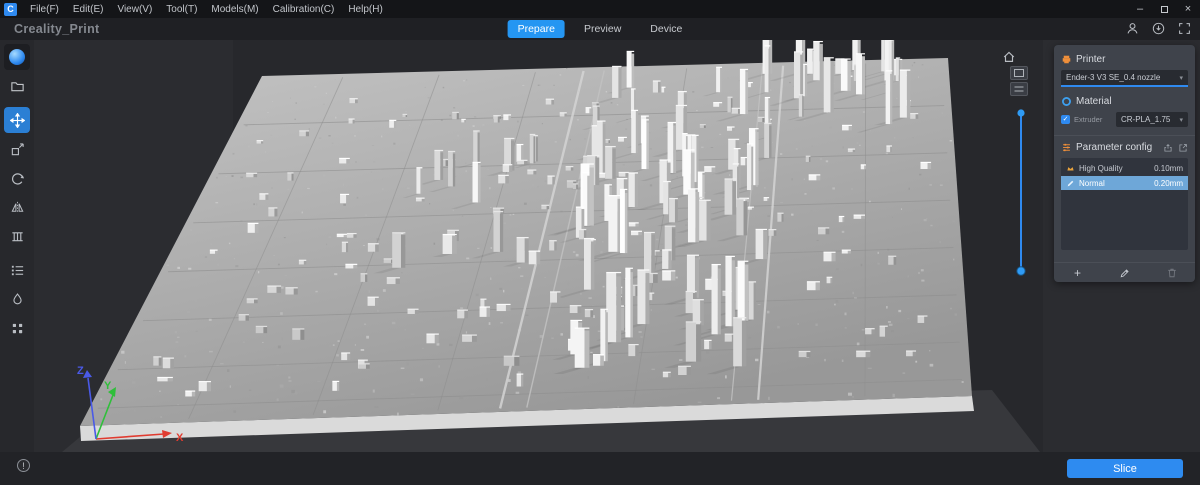 The width and height of the screenshot is (1200, 485). What do you see at coordinates (134, 9) in the screenshot?
I see `menu-view: View(V)` at bounding box center [134, 9].